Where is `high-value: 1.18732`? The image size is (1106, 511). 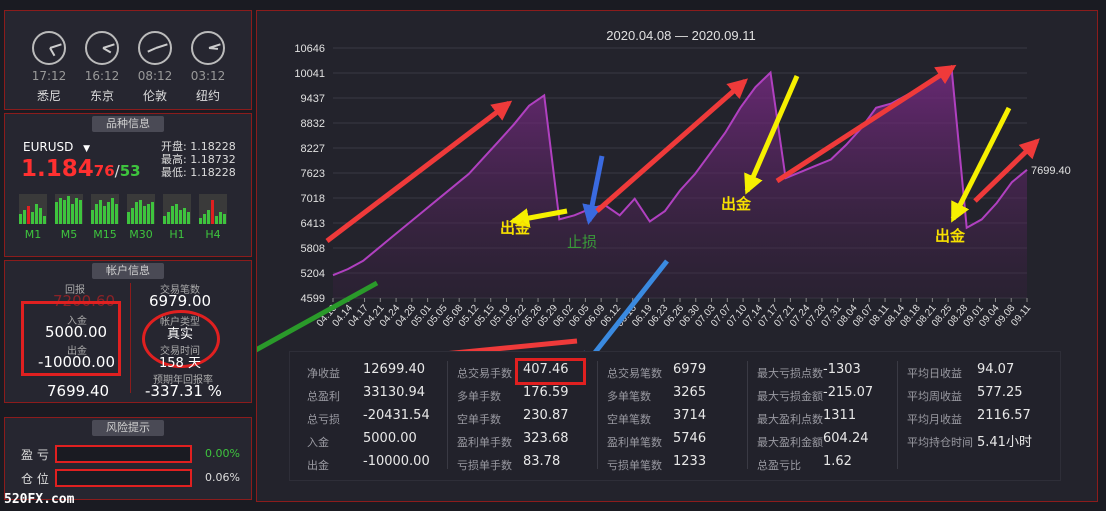 high-value: 1.18732 is located at coordinates (213, 159).